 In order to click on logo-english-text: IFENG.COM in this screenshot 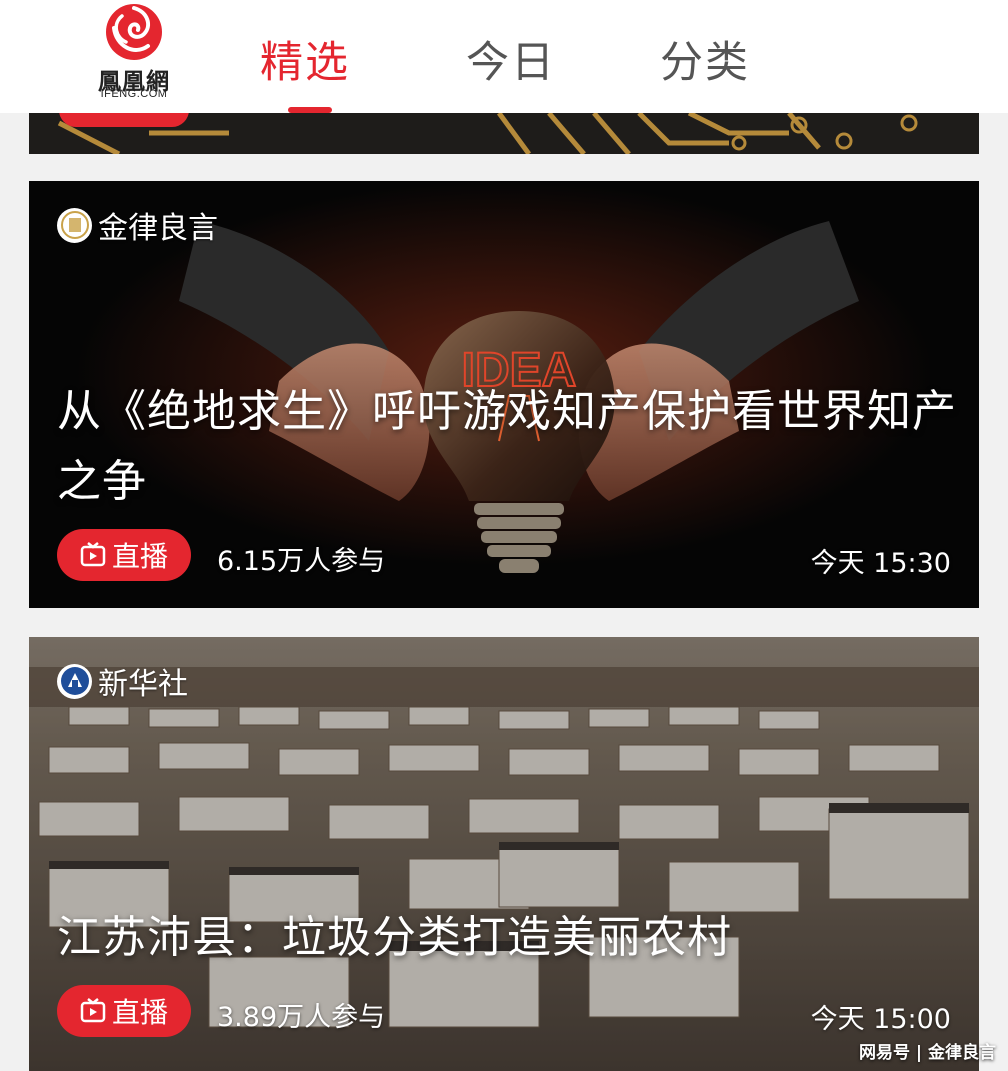, I will do `click(134, 94)`.